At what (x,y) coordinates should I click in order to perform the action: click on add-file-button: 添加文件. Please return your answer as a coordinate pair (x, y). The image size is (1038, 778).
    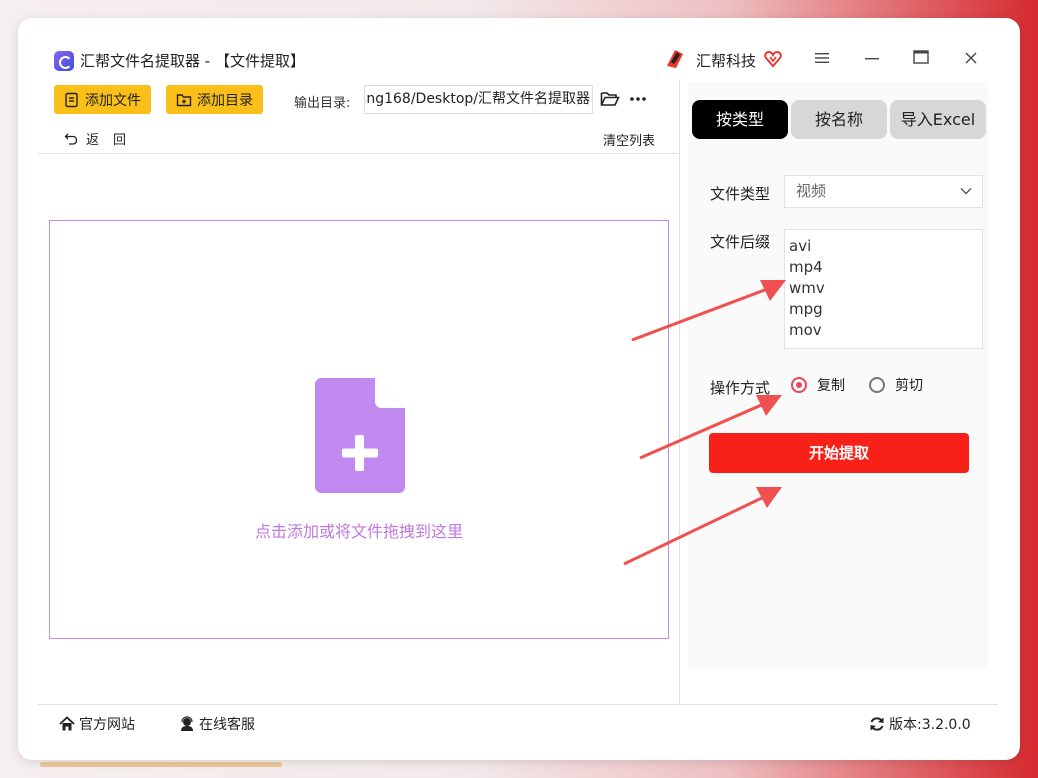
    Looking at the image, I should click on (102, 99).